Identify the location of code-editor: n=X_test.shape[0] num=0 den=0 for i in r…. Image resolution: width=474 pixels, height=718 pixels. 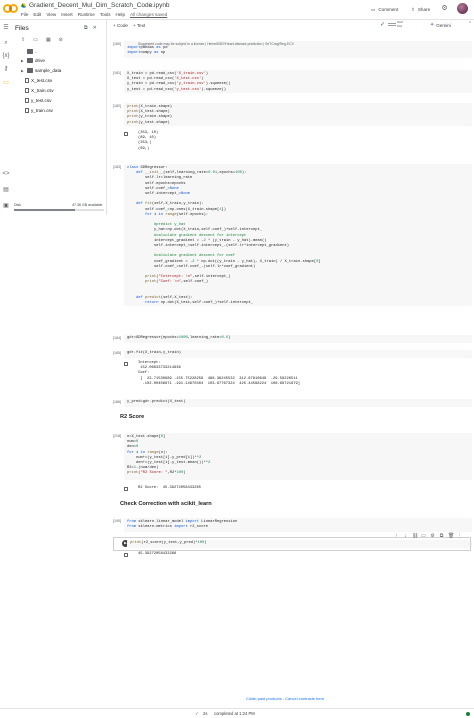
(298, 456).